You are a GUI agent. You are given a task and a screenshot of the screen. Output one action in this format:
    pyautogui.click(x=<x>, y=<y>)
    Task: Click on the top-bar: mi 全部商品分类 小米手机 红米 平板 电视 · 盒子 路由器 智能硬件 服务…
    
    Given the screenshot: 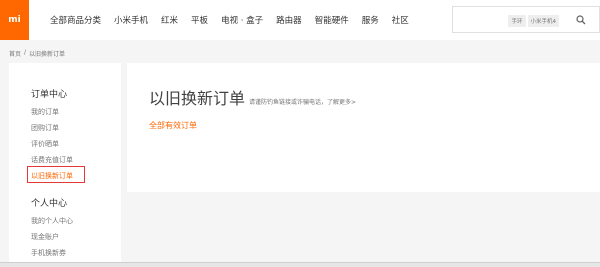 What is the action you would take?
    pyautogui.click(x=300, y=20)
    